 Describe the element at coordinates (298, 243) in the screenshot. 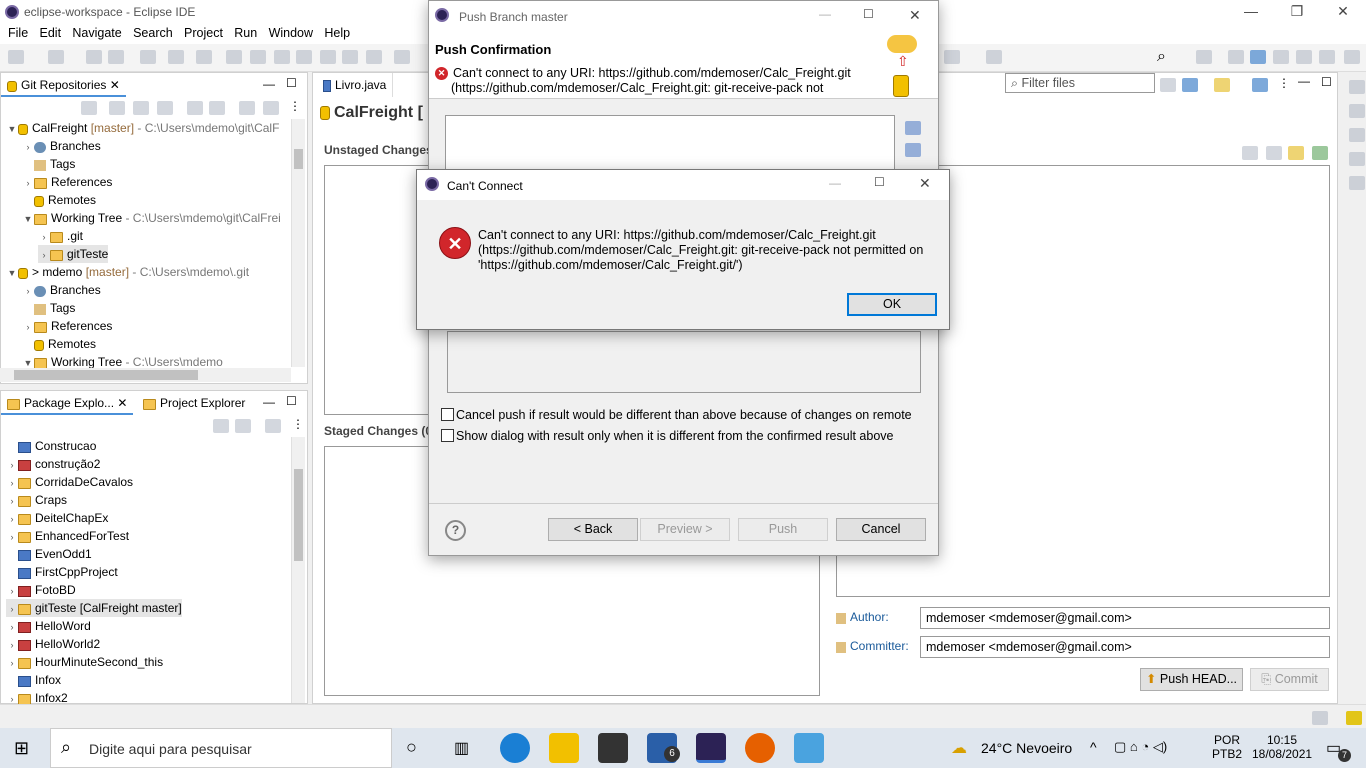

I see `git-repos-scrollbar` at that location.